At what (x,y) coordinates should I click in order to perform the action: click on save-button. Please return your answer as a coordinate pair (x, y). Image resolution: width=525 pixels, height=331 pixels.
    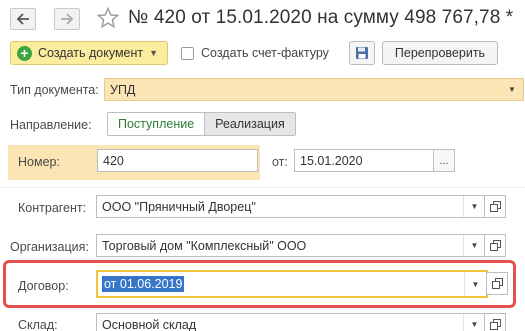
    Looking at the image, I should click on (362, 53).